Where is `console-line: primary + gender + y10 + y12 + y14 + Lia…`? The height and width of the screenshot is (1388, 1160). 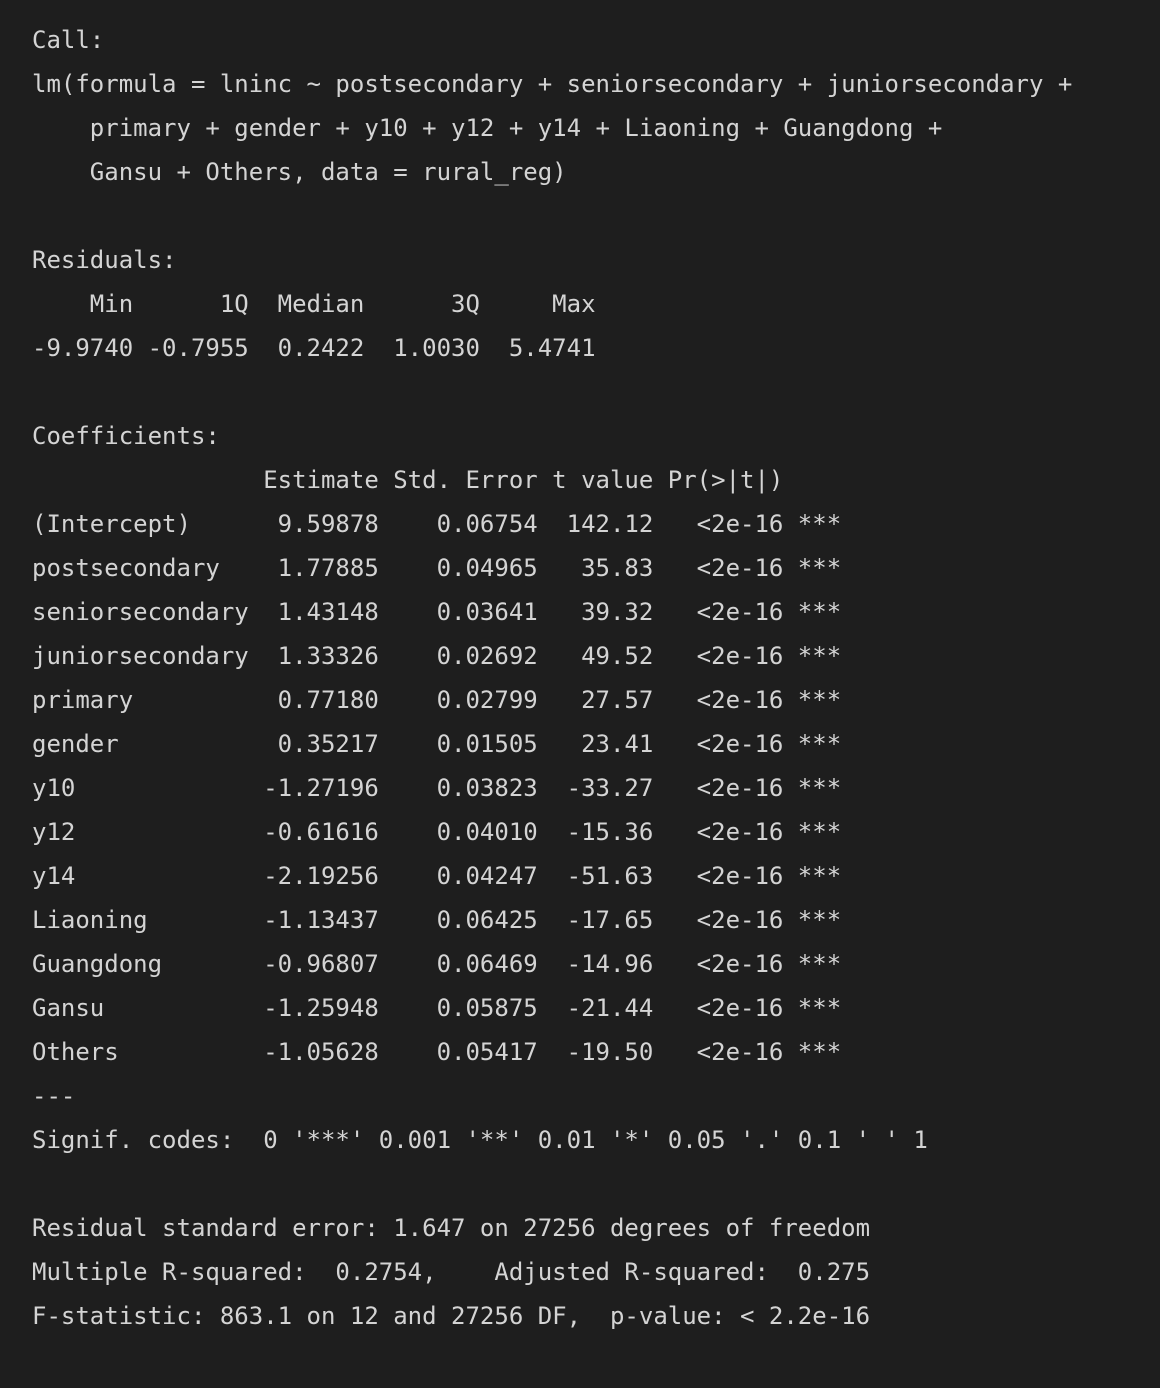
console-line: primary + gender + y10 + y12 + y14 + Lia… is located at coordinates (487, 128).